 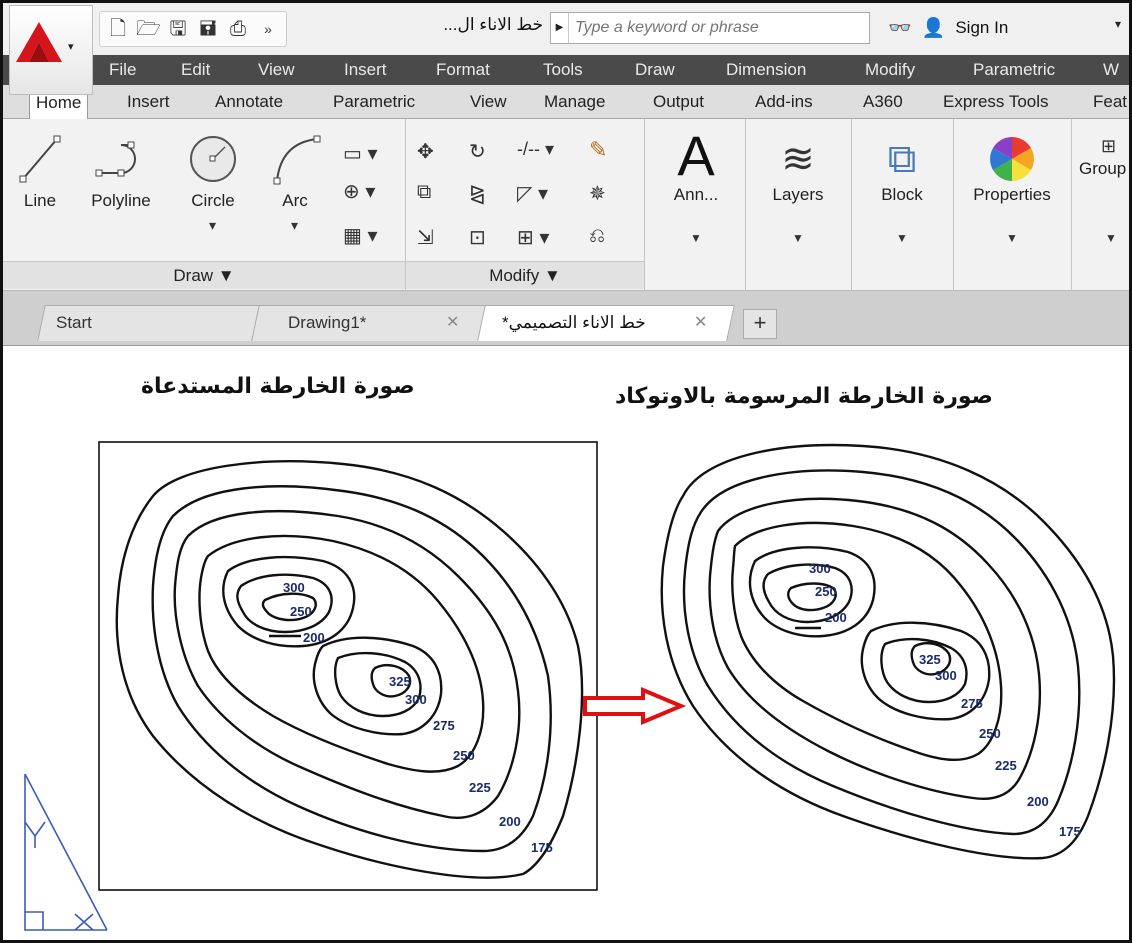 I want to click on line-tool: Line, so click(x=40, y=172).